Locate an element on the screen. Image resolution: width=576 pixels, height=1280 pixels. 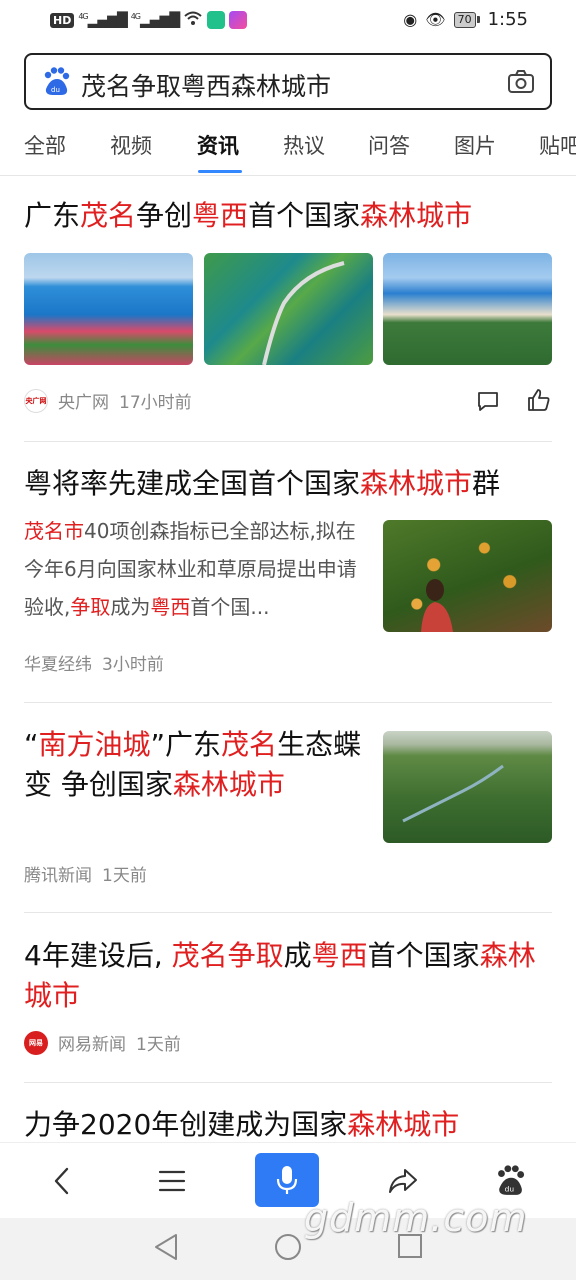
menu-button is located at coordinates (172, 1181).